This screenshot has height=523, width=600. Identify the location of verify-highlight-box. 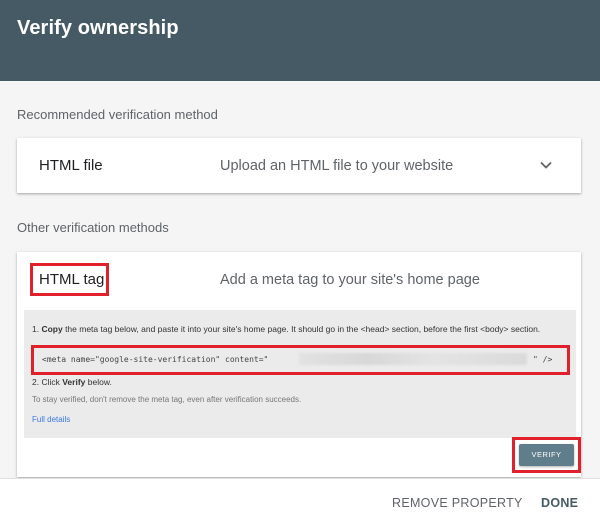
(546, 455).